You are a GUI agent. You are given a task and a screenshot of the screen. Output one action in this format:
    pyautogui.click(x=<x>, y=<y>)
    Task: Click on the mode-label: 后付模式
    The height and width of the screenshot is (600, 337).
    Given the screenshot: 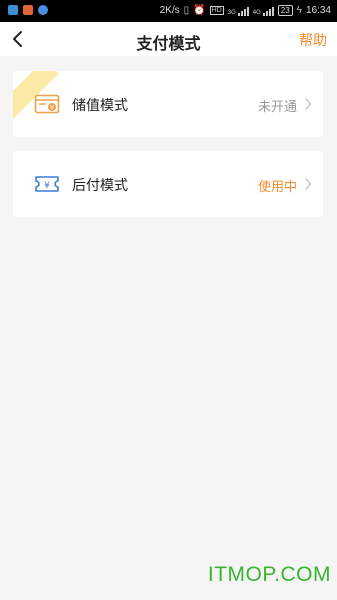 What is the action you would take?
    pyautogui.click(x=100, y=186)
    